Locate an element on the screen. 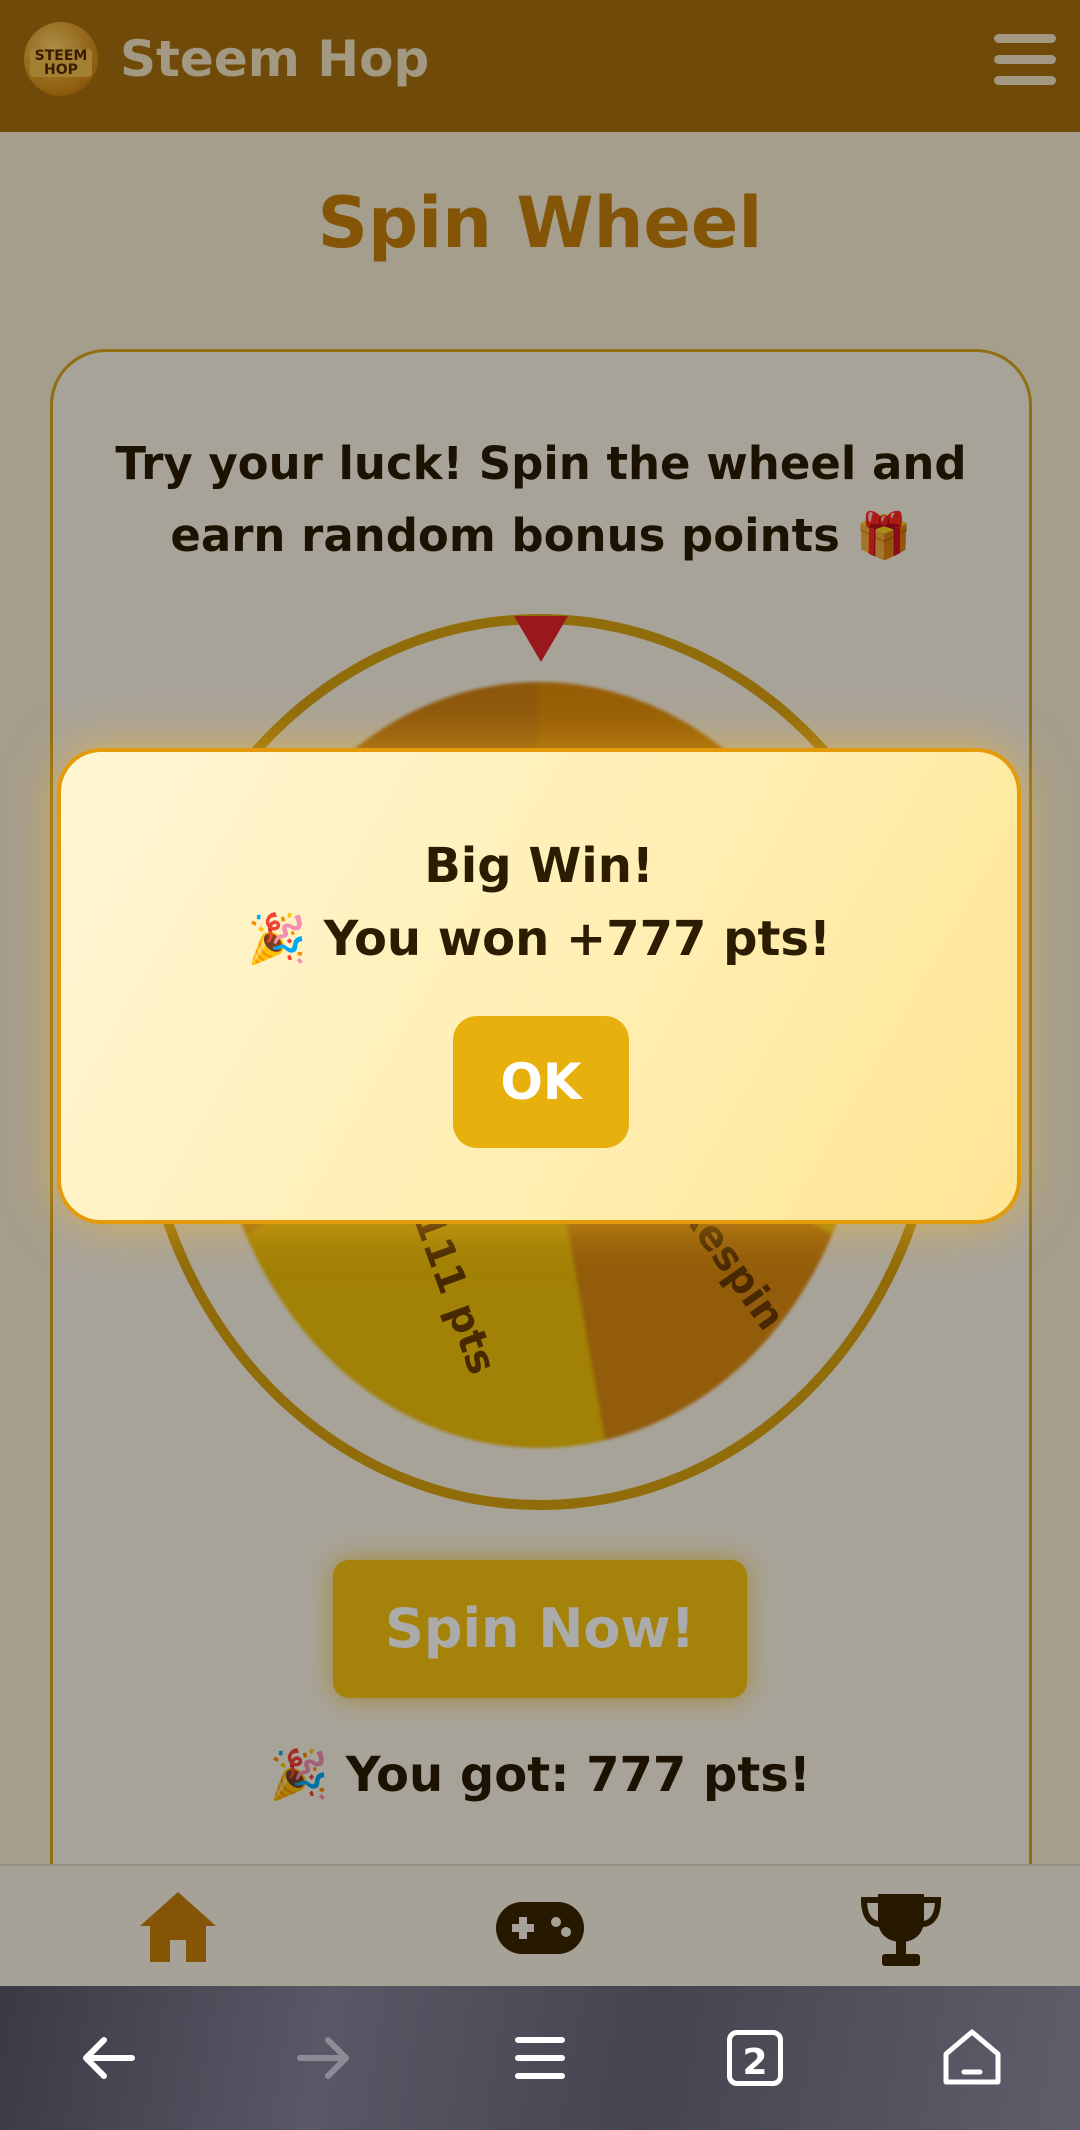 This screenshot has width=1080, height=2130. forward-arrow-icon is located at coordinates (324, 2058).